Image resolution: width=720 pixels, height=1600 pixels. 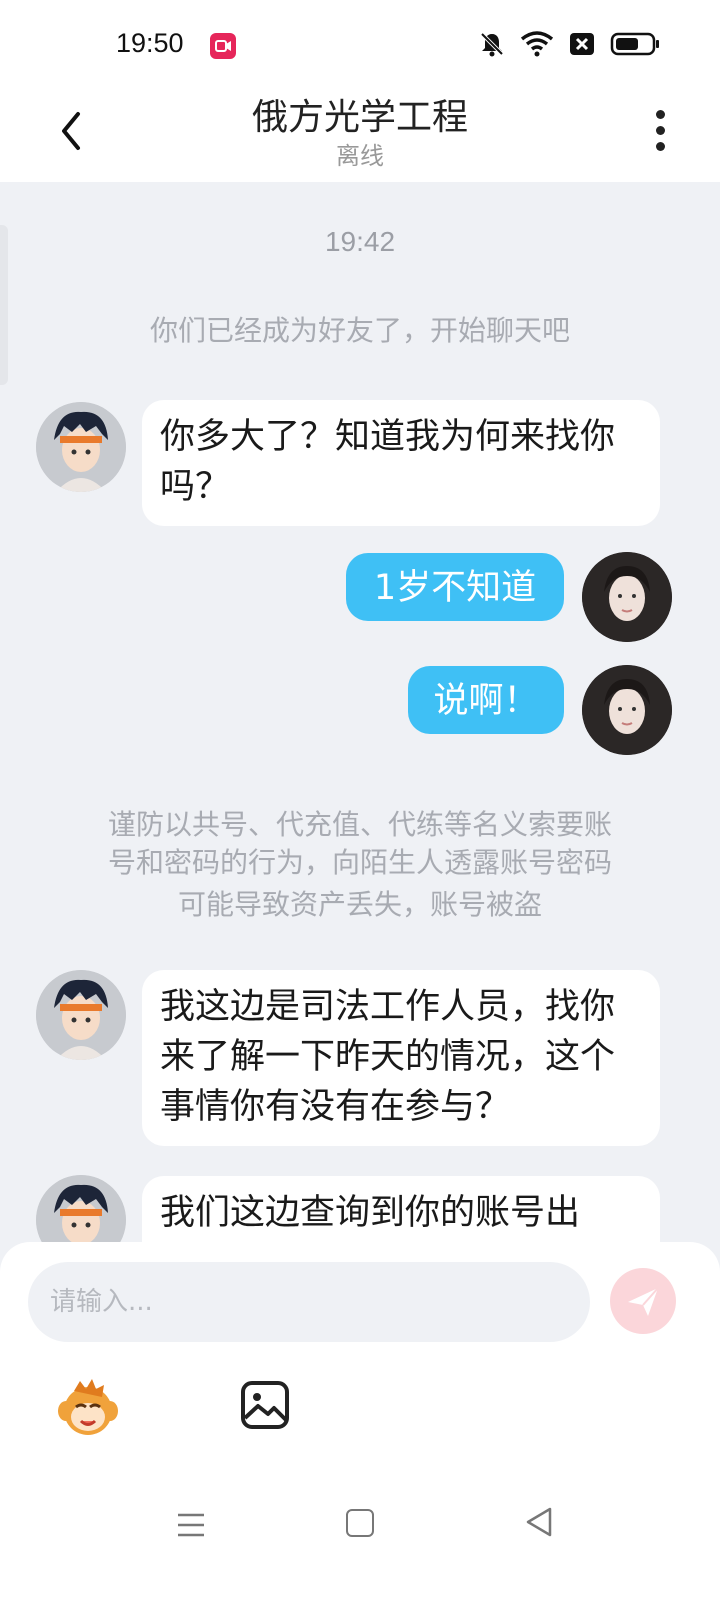 I want to click on send-button, so click(x=643, y=1301).